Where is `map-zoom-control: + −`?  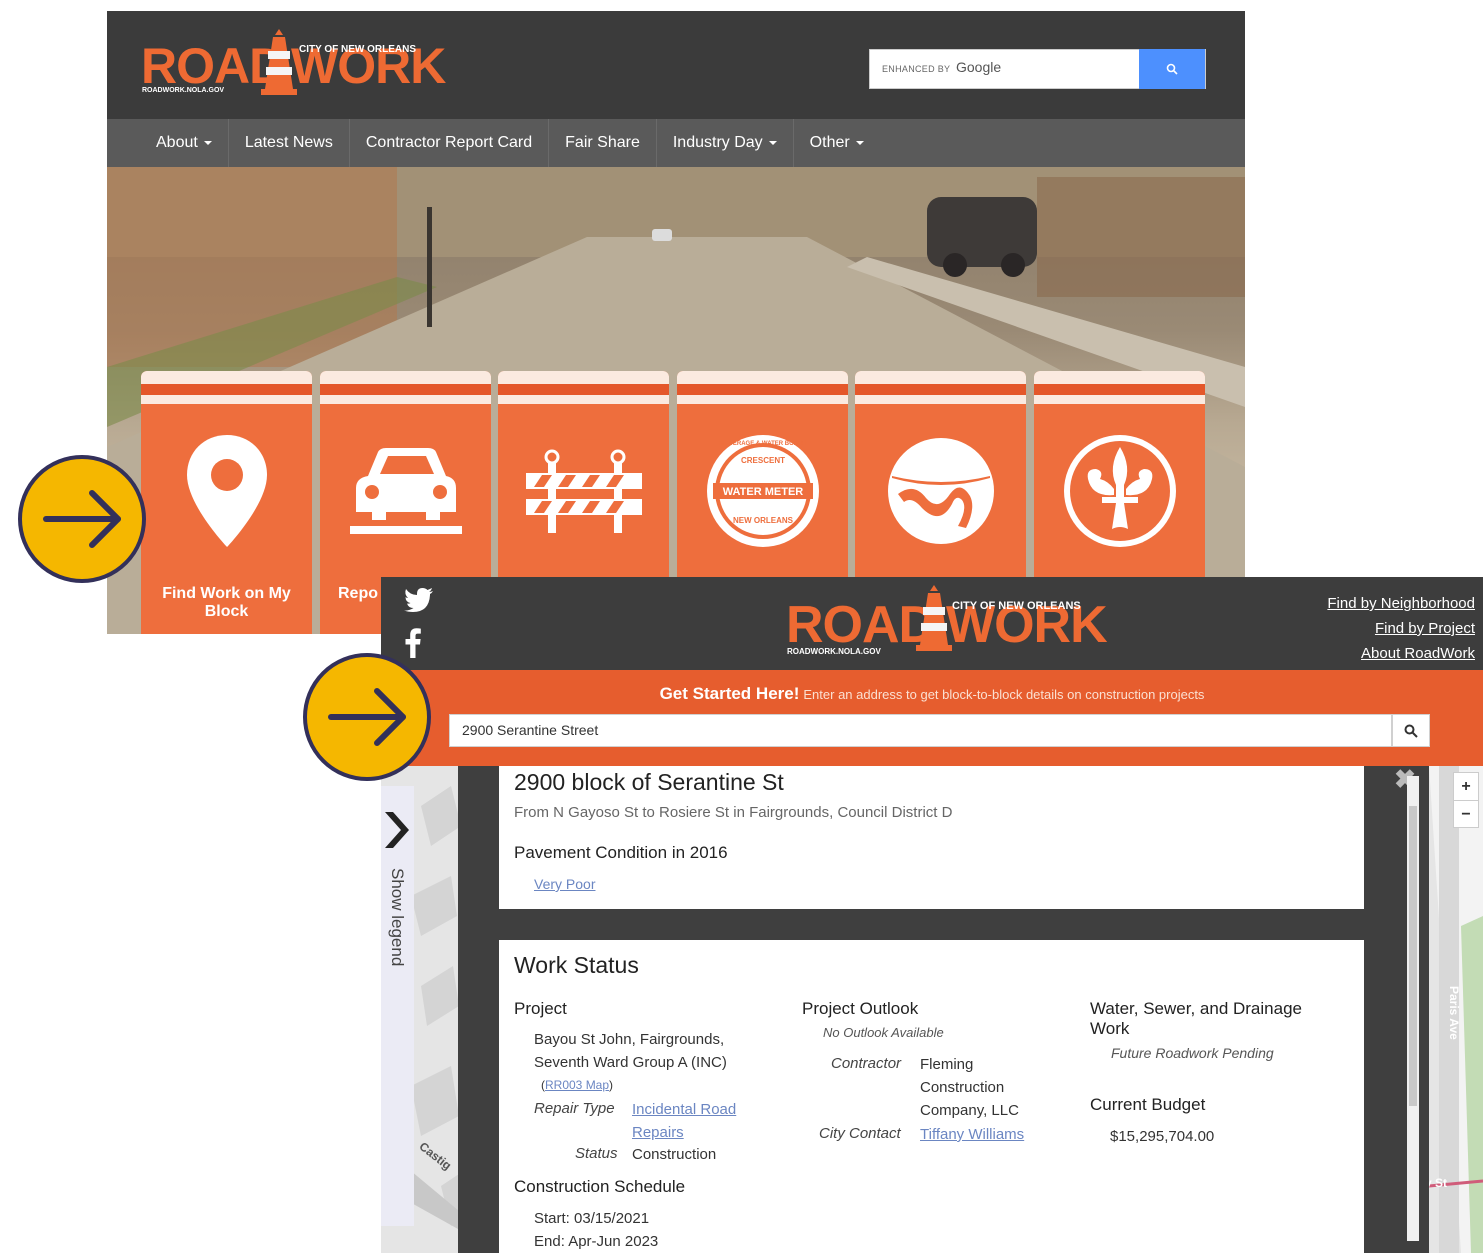 map-zoom-control: + − is located at coordinates (1466, 800).